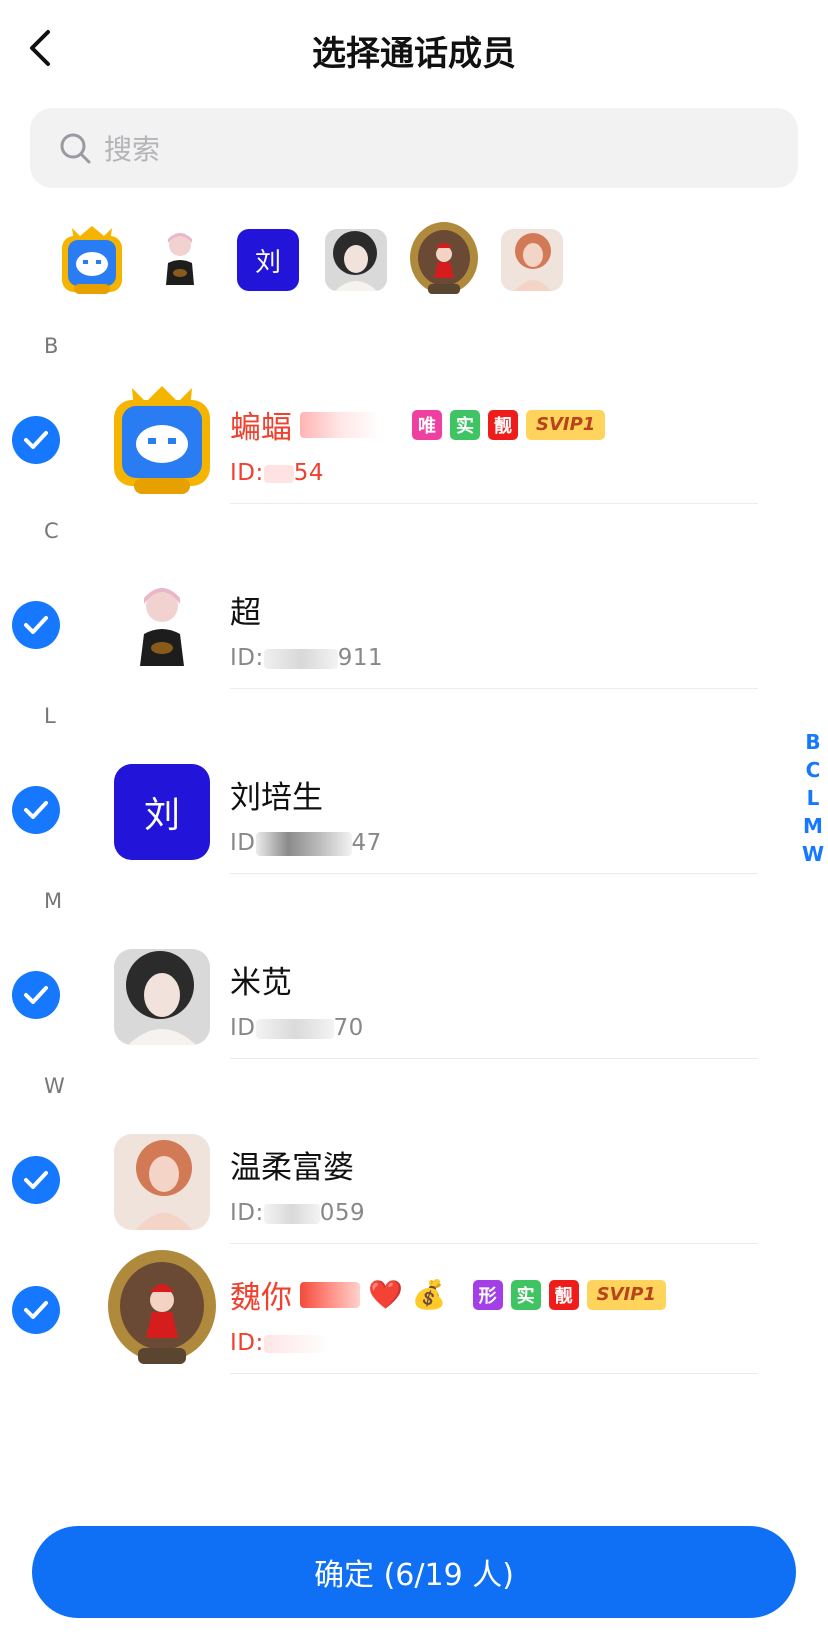 Image resolution: width=828 pixels, height=1644 pixels. What do you see at coordinates (276, 798) in the screenshot?
I see `contact-name: 刘培生` at bounding box center [276, 798].